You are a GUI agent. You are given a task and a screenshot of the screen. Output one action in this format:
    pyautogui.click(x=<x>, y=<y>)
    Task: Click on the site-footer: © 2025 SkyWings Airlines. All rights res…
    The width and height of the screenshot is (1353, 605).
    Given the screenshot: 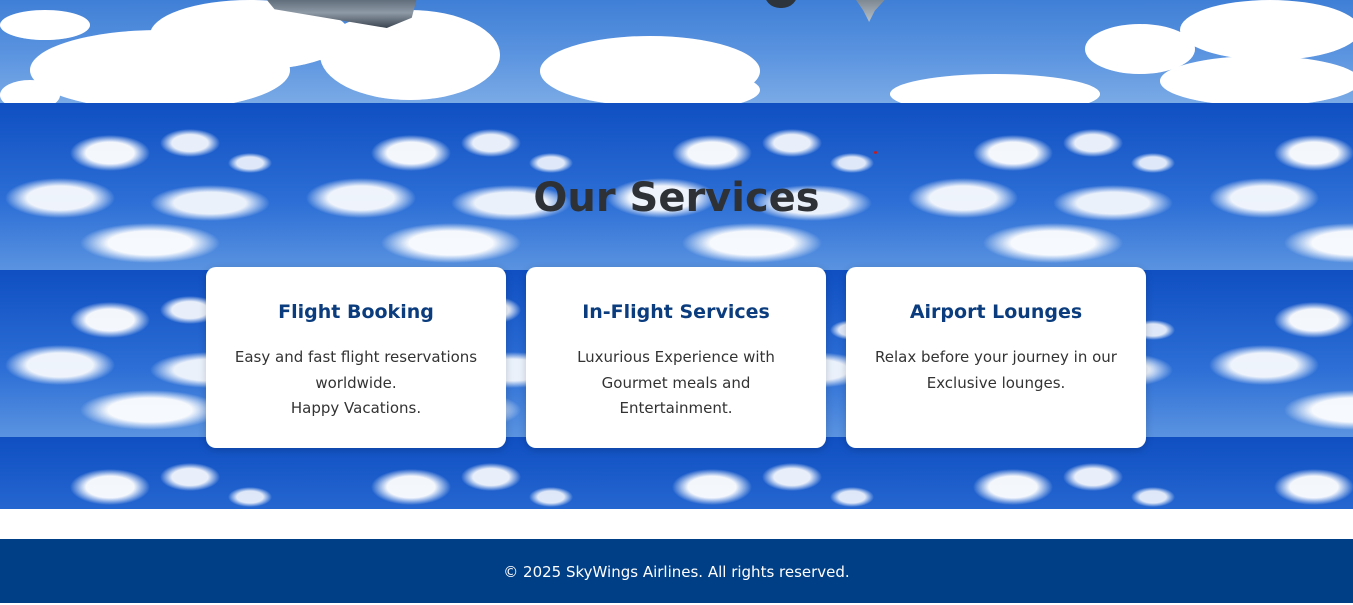 What is the action you would take?
    pyautogui.click(x=676, y=571)
    